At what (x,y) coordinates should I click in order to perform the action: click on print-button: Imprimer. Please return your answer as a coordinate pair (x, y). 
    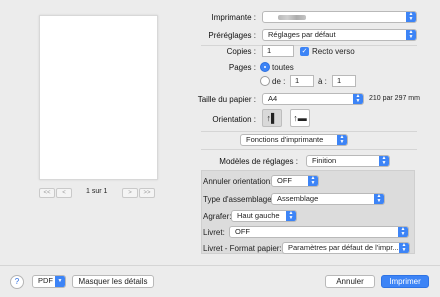
    Looking at the image, I should click on (405, 281).